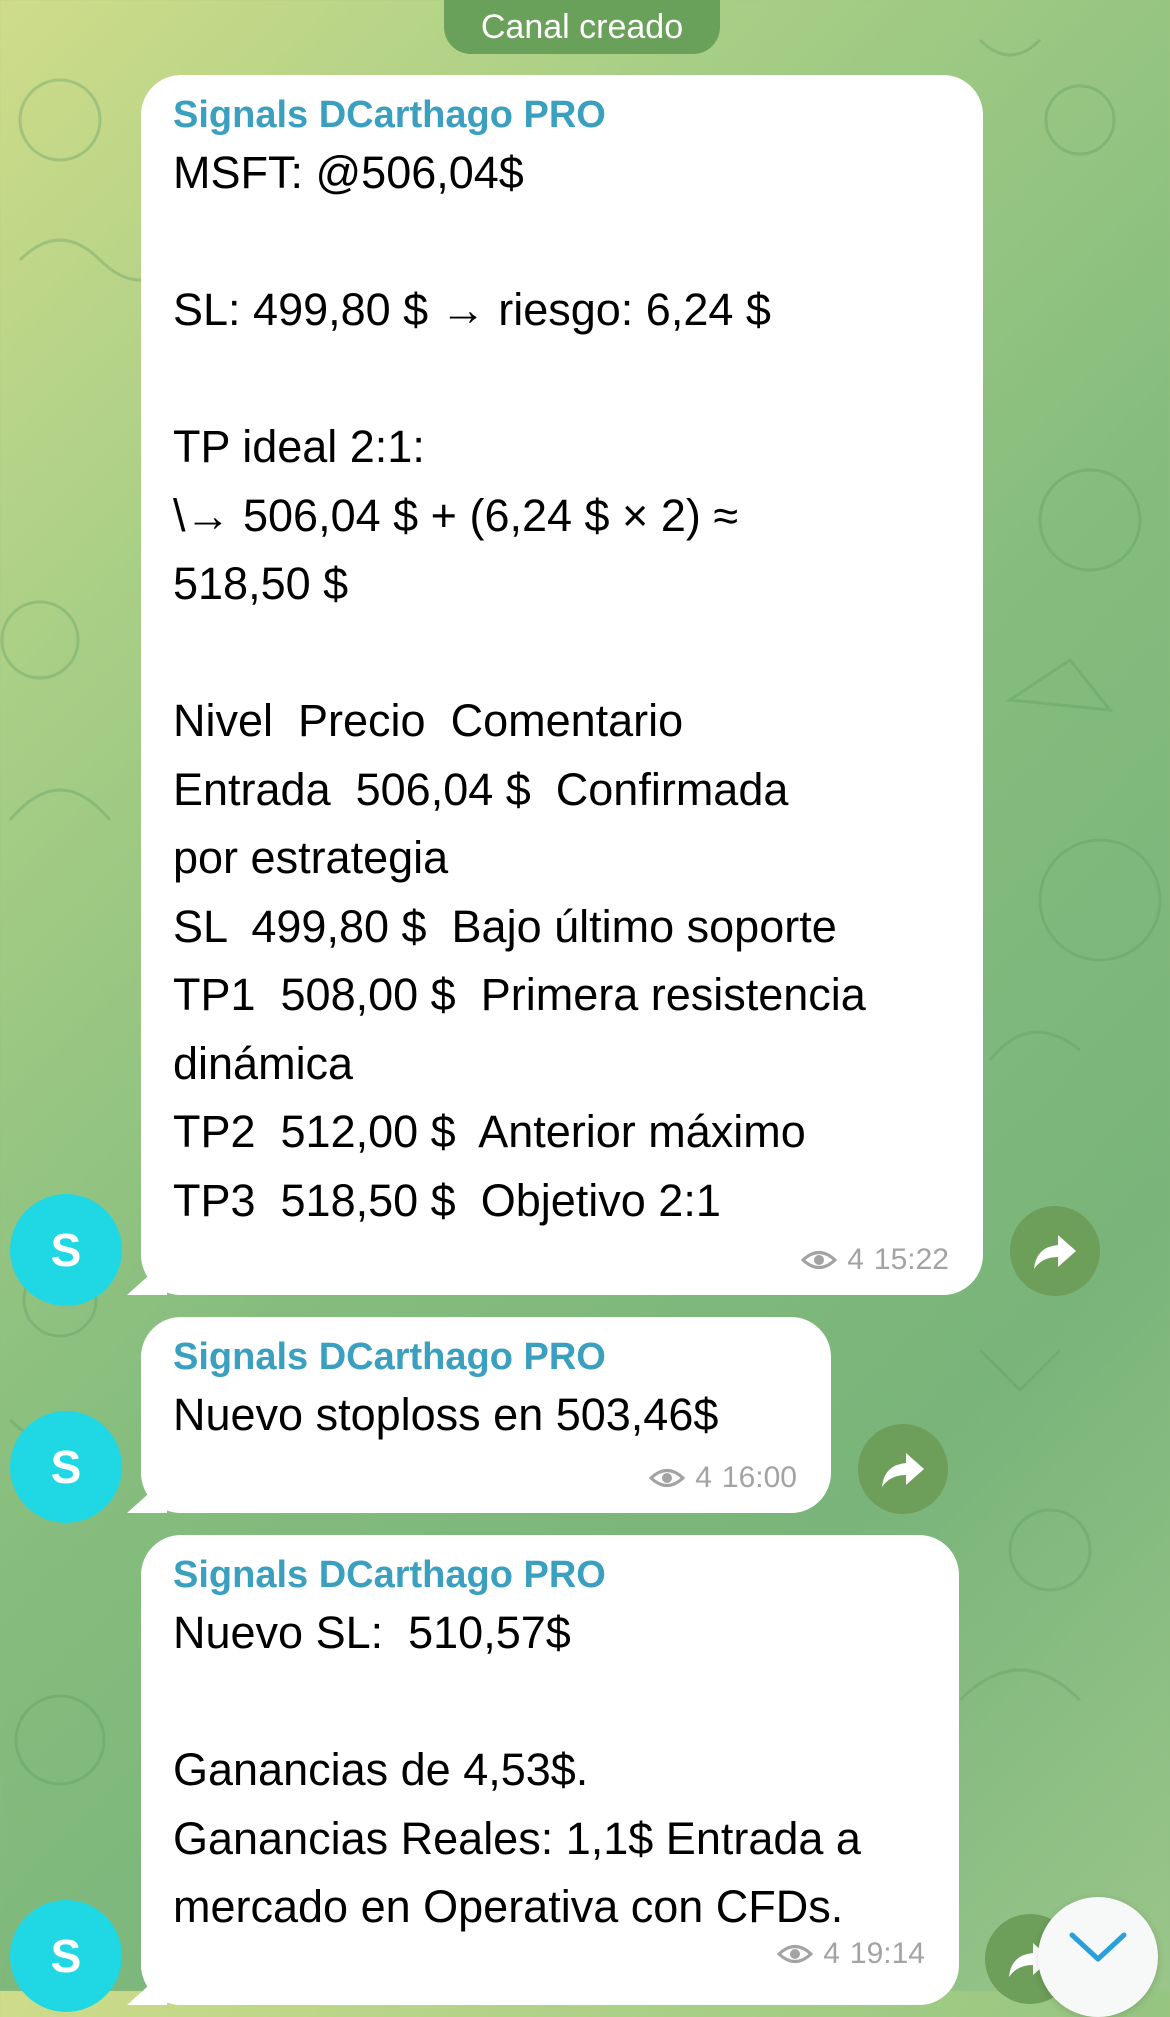 The width and height of the screenshot is (1170, 2017). I want to click on scroll-down-button, so click(1098, 1957).